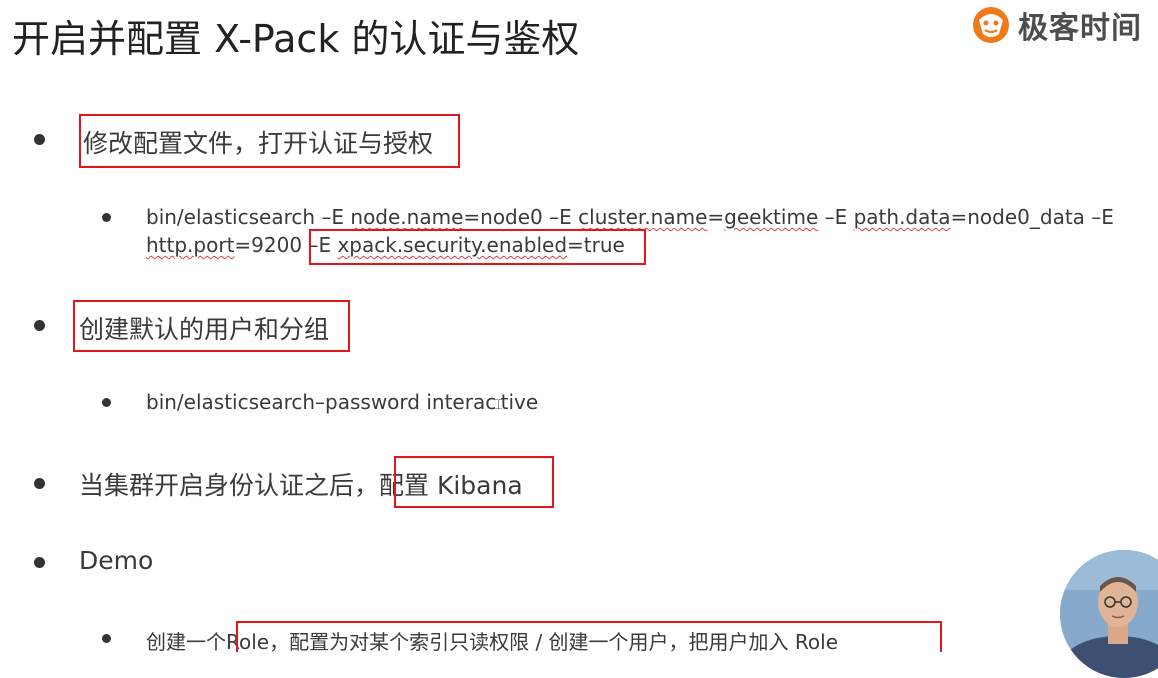 Image resolution: width=1158 pixels, height=678 pixels. I want to click on bullet-item-4: Demo, so click(116, 560).